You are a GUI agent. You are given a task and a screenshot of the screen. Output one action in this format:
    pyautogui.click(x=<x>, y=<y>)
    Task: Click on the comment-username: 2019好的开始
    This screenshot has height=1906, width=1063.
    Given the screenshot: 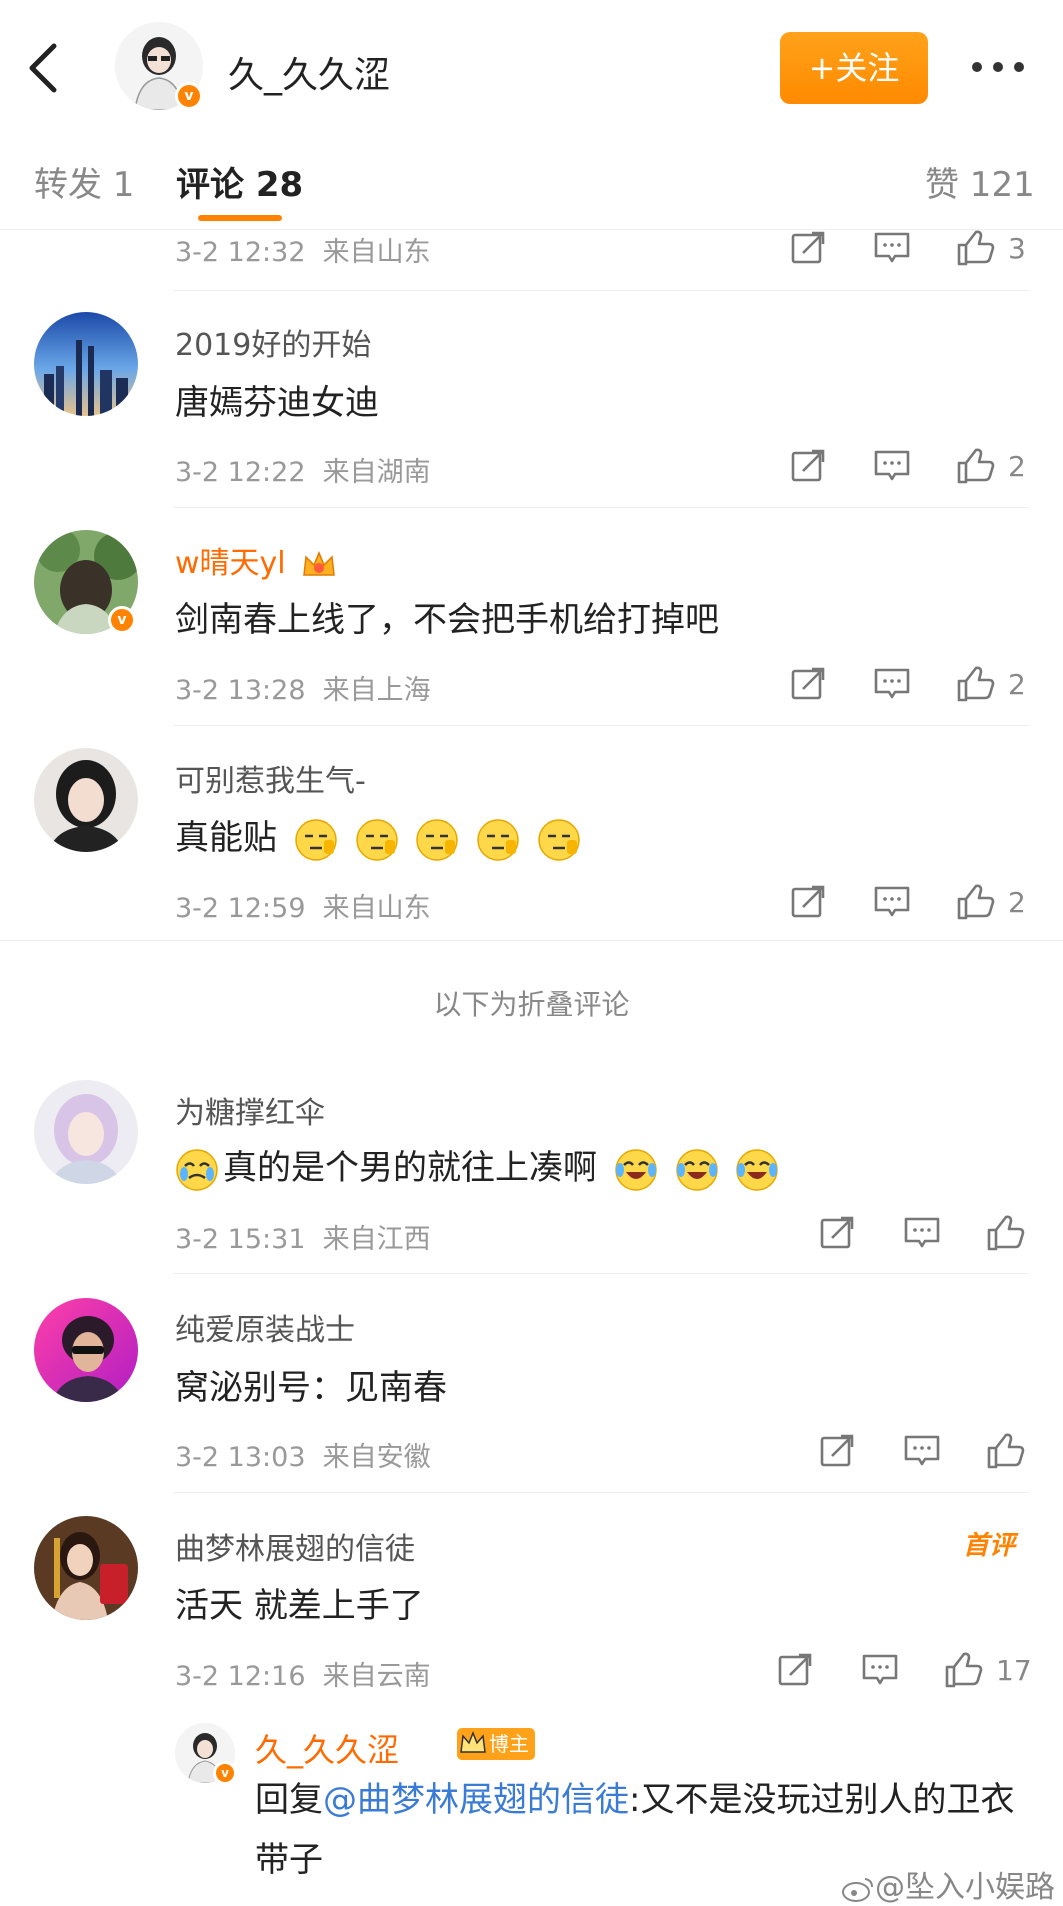 What is the action you would take?
    pyautogui.click(x=273, y=342)
    